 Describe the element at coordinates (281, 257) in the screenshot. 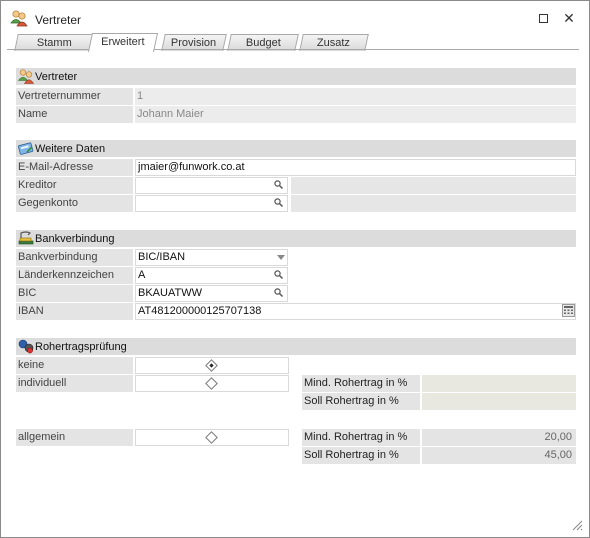

I see `chevron-down-icon` at that location.